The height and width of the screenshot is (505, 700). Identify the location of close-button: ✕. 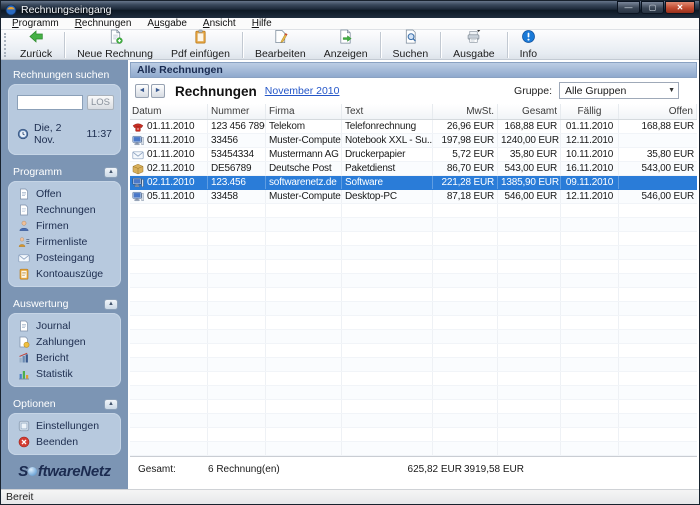
(680, 7).